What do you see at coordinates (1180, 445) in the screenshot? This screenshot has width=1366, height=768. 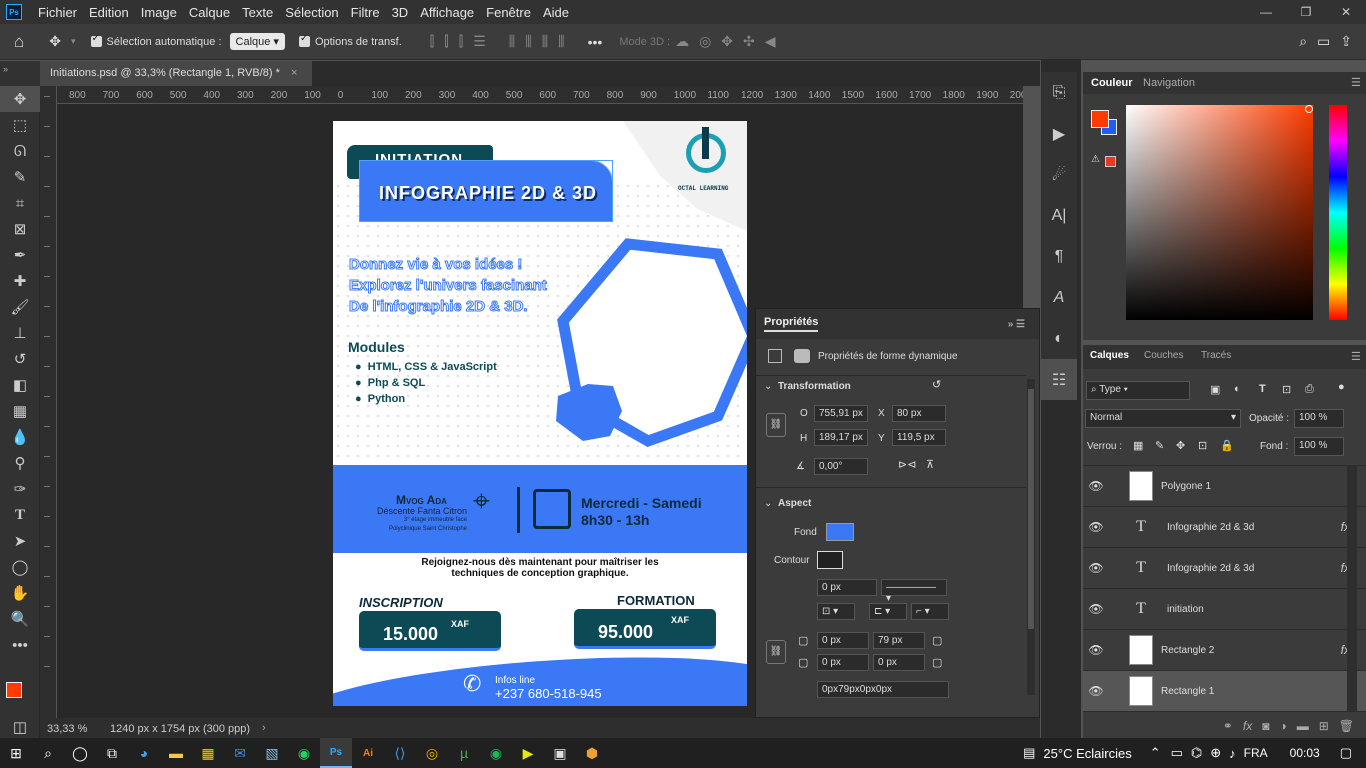 I see `lock-position-icon: ✥` at bounding box center [1180, 445].